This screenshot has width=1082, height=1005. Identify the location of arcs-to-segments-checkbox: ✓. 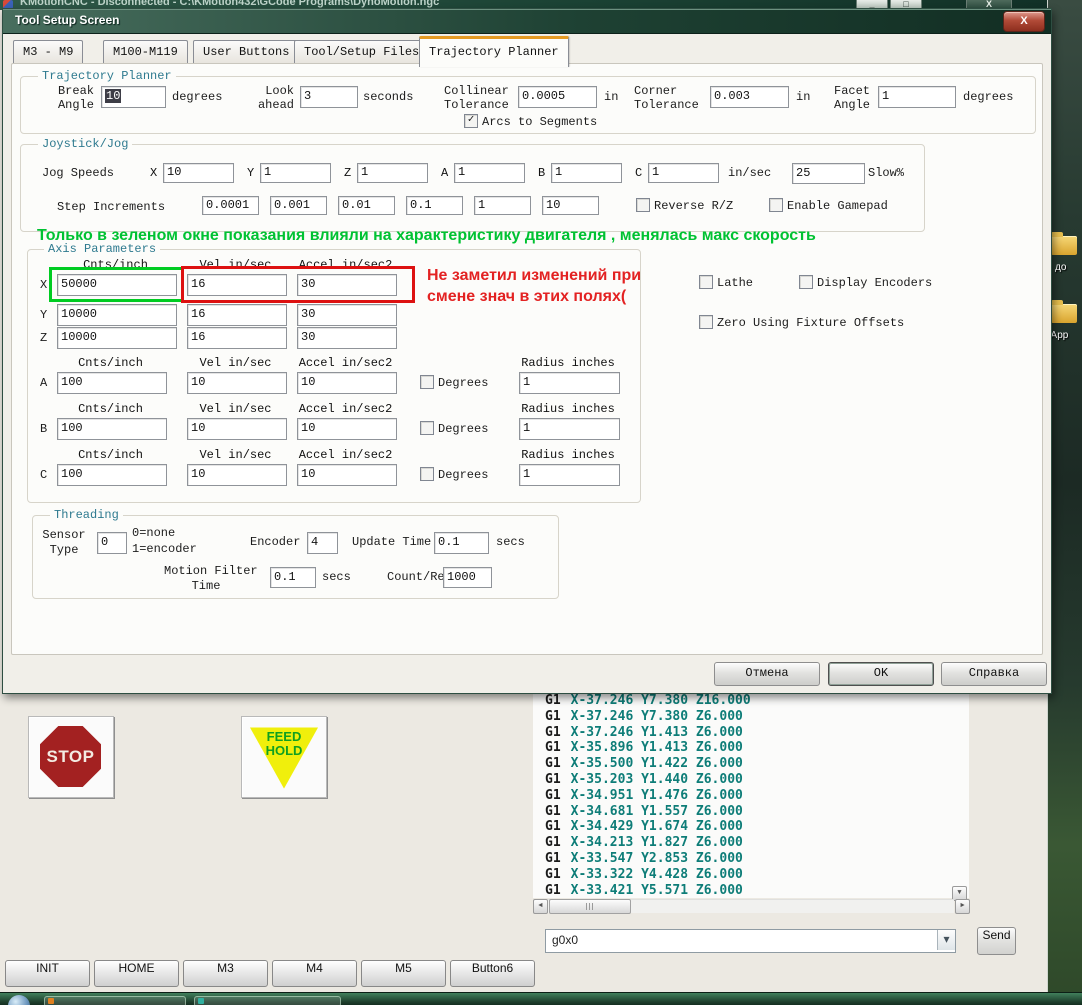
(471, 121).